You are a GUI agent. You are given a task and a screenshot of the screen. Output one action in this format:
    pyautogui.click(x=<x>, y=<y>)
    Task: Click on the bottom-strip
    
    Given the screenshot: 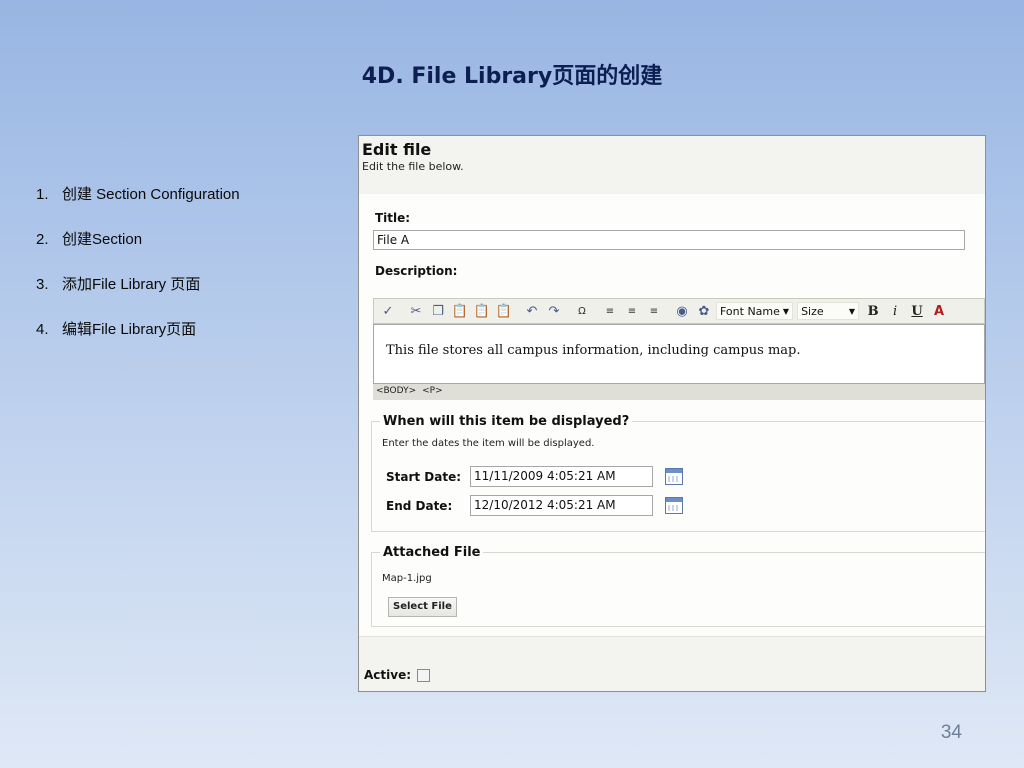 What is the action you would take?
    pyautogui.click(x=672, y=663)
    